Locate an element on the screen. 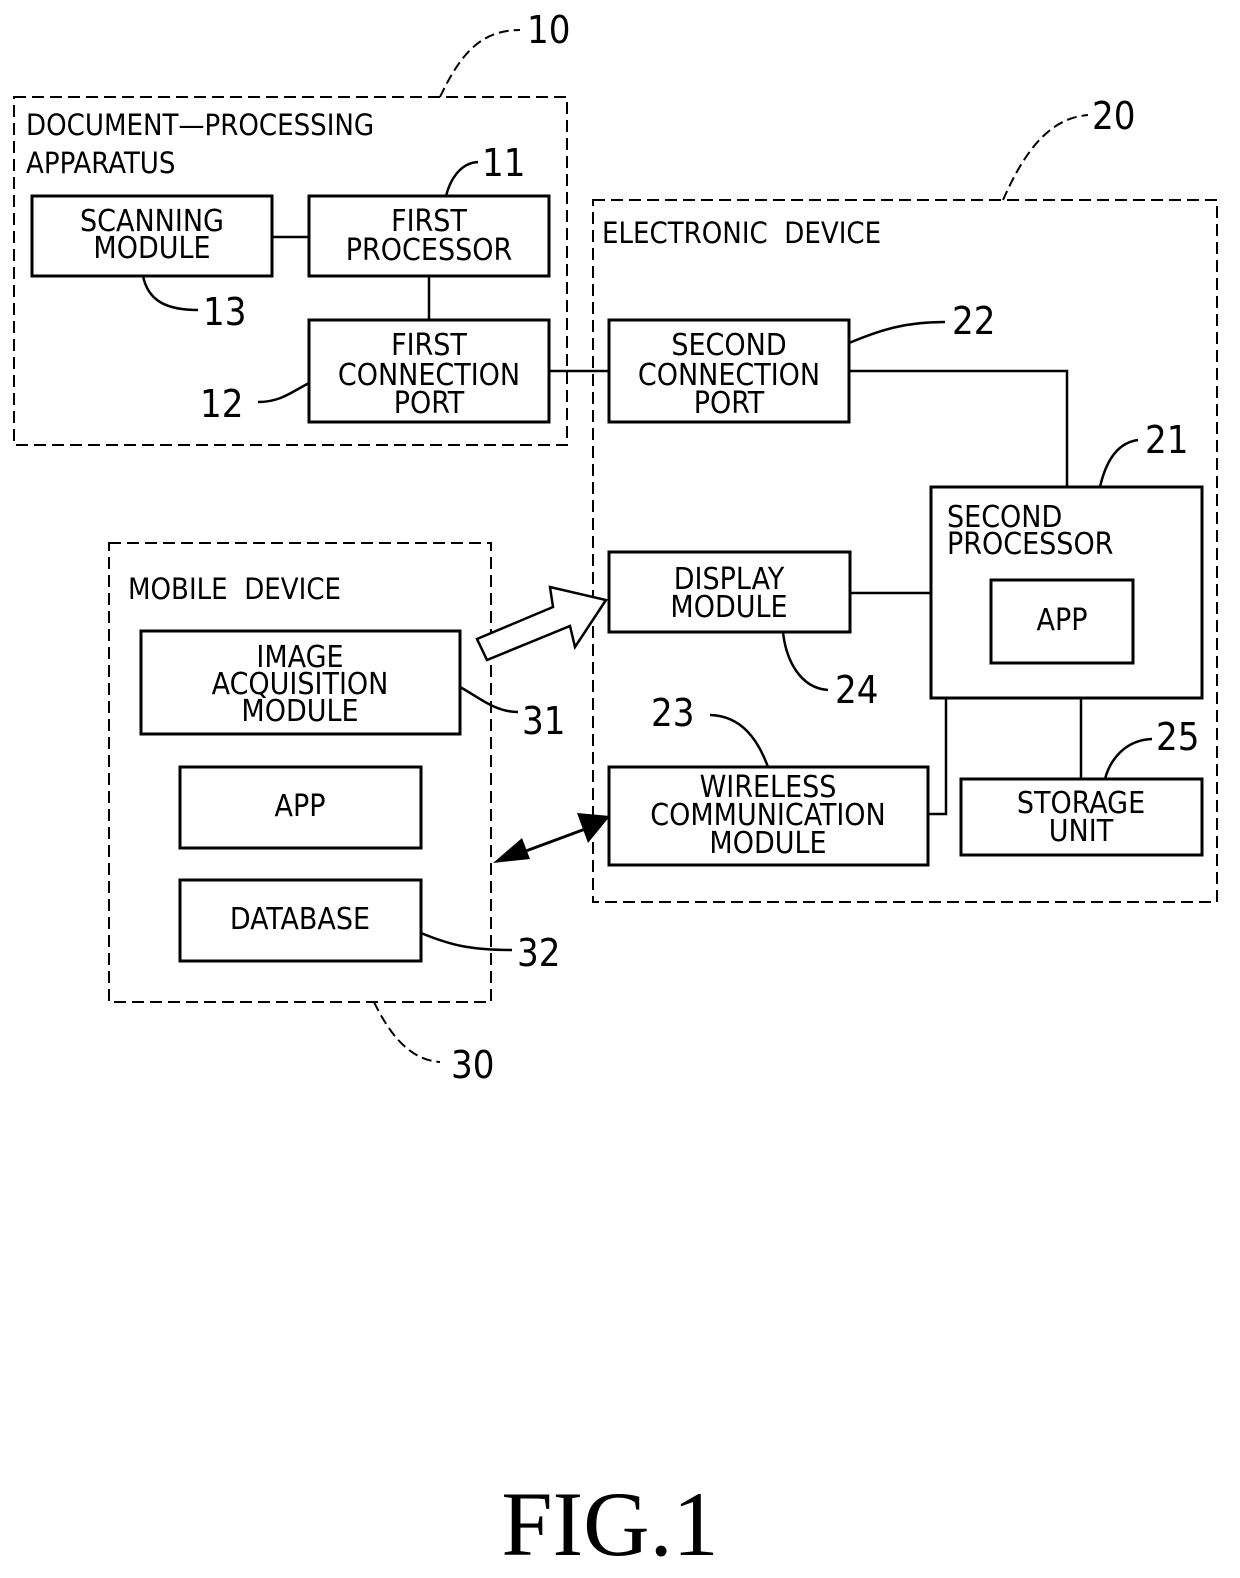 This screenshot has height=1578, width=1240. second-processor-block: SECOND PROCESSOR APP is located at coordinates (1066, 592).